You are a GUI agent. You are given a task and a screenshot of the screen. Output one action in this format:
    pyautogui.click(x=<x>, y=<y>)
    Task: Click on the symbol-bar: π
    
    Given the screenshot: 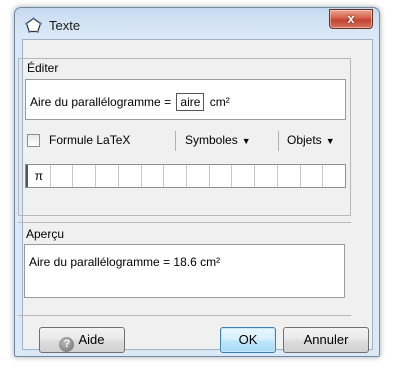 What is the action you would take?
    pyautogui.click(x=185, y=176)
    